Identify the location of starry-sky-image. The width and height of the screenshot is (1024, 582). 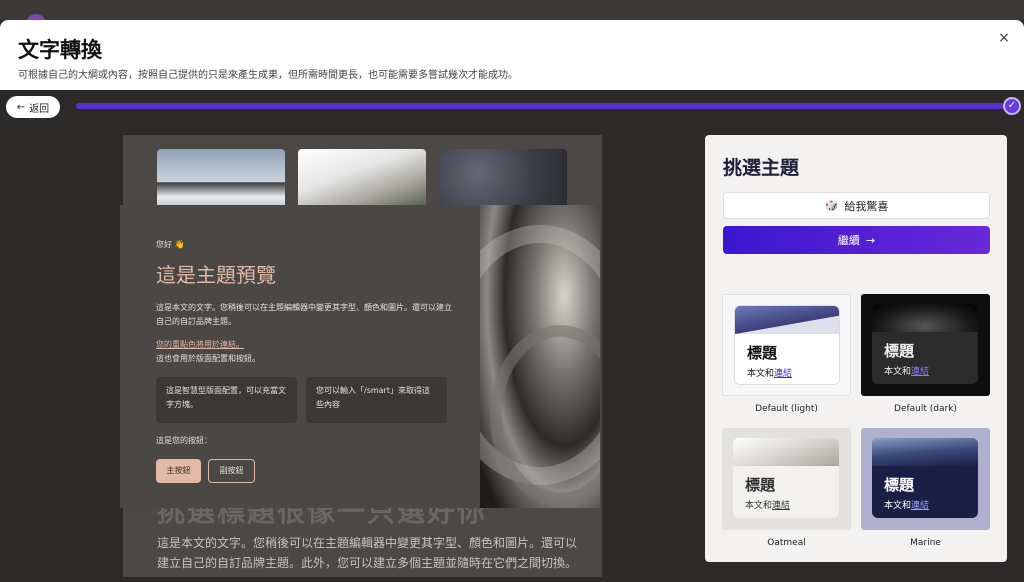
(503, 179).